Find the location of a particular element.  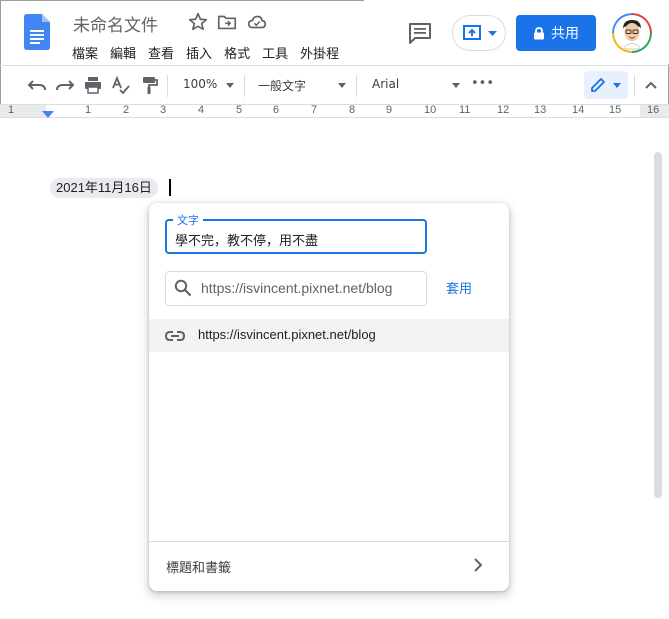

more-options-icon: ••• is located at coordinates (482, 83).